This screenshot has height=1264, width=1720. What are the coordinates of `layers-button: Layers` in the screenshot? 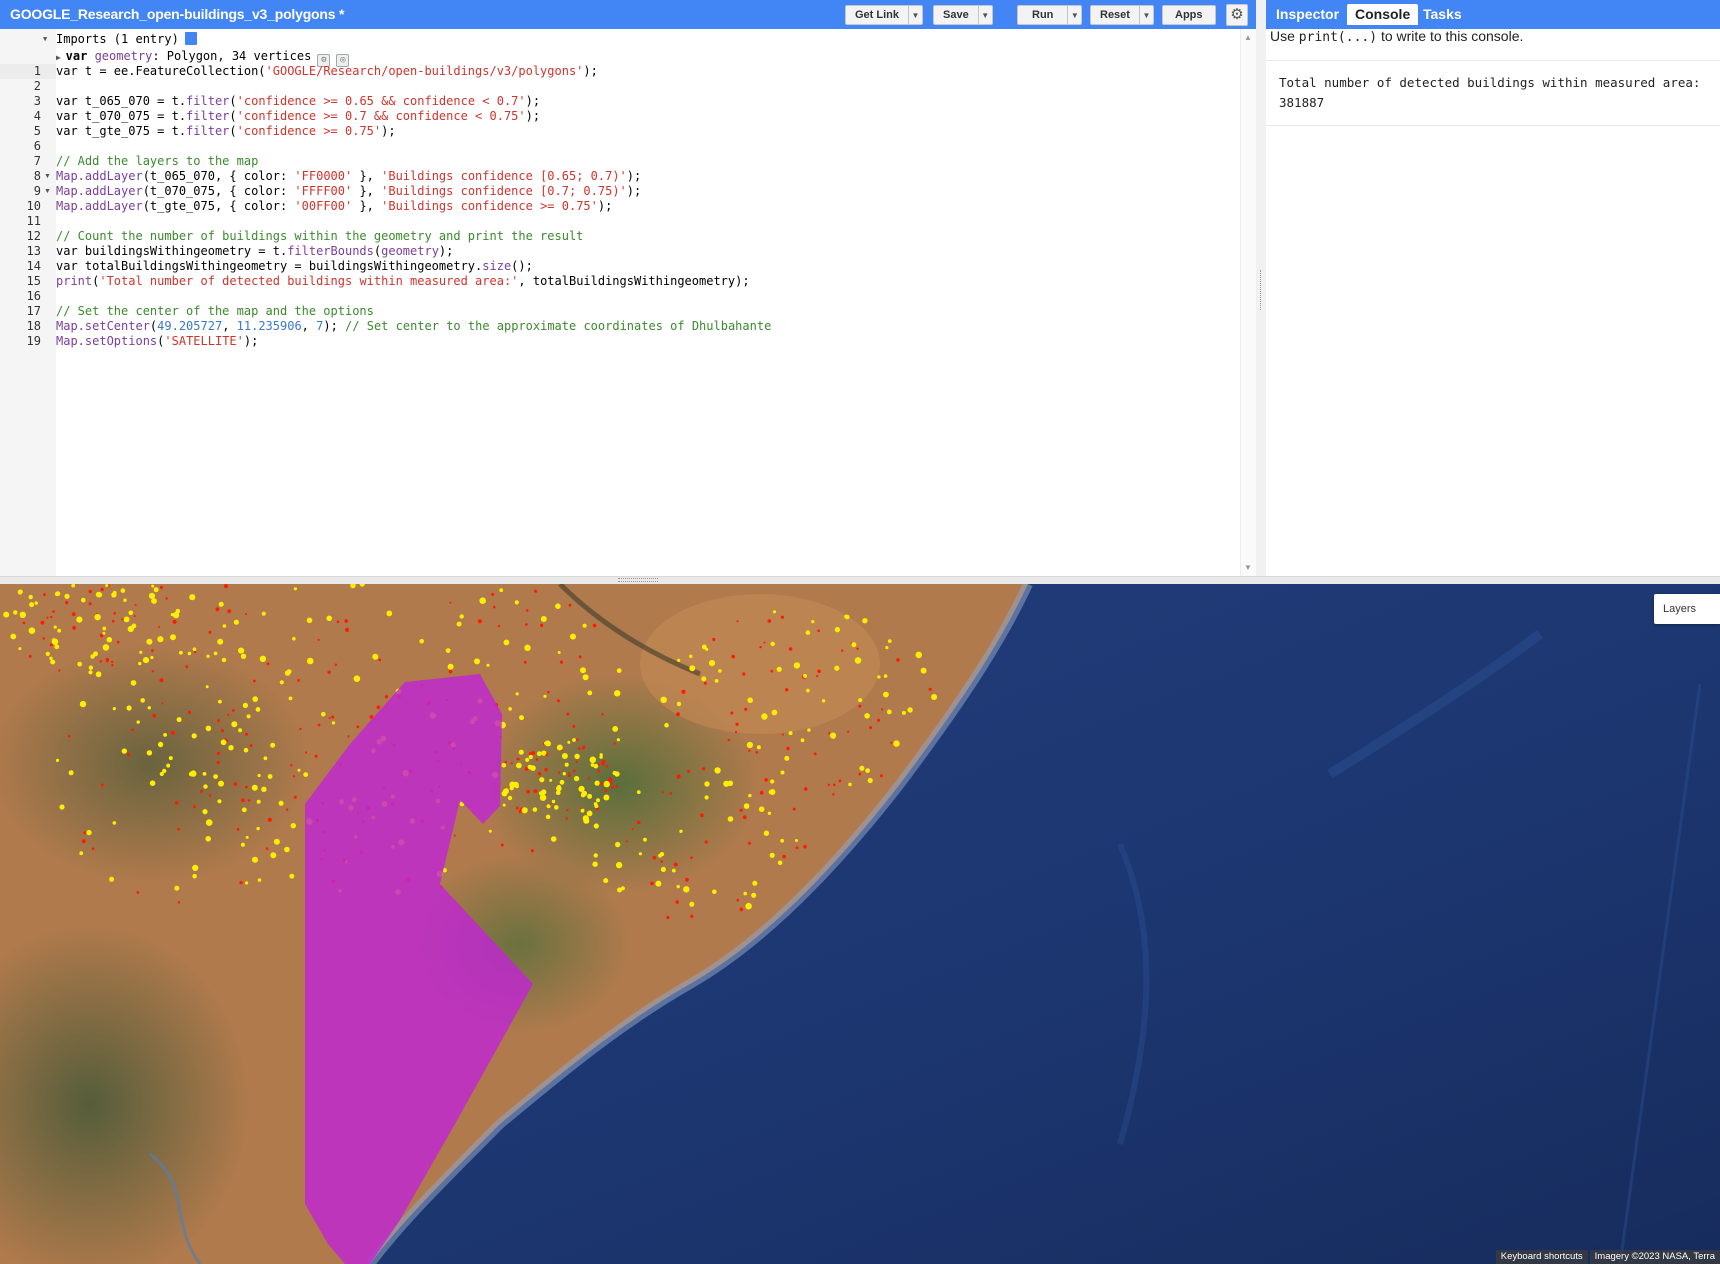 It's located at (1687, 609).